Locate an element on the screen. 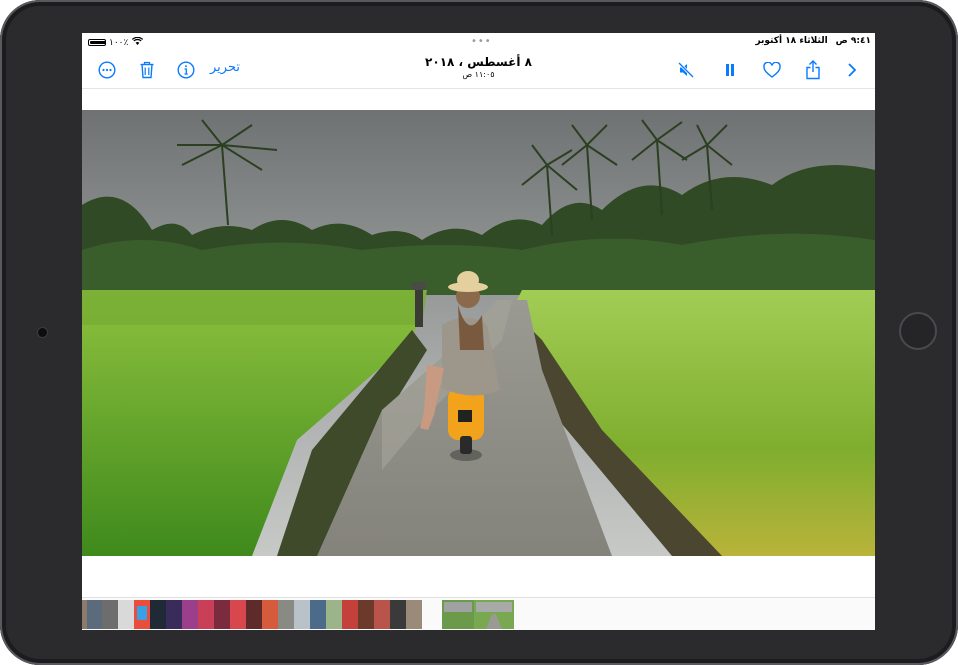  status-right: الثلاثاء ١٨ أكتوبر ٩:٤١ ص is located at coordinates (813, 41).